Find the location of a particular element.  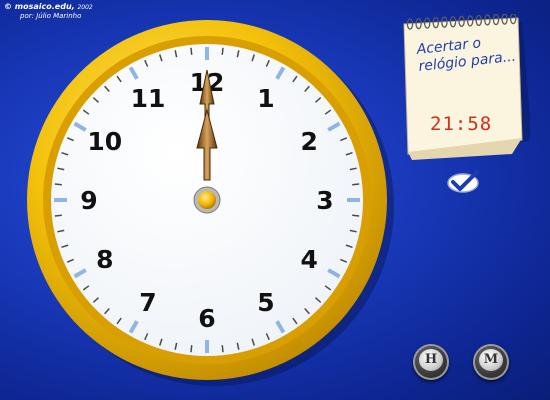

check-icon is located at coordinates (463, 182).